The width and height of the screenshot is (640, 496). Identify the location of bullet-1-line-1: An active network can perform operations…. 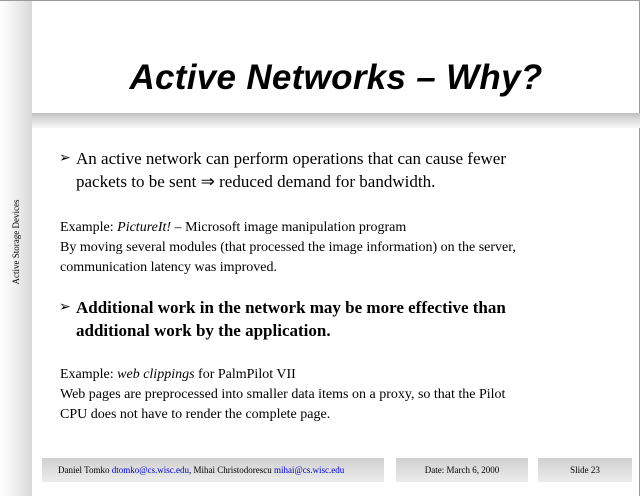
(291, 158).